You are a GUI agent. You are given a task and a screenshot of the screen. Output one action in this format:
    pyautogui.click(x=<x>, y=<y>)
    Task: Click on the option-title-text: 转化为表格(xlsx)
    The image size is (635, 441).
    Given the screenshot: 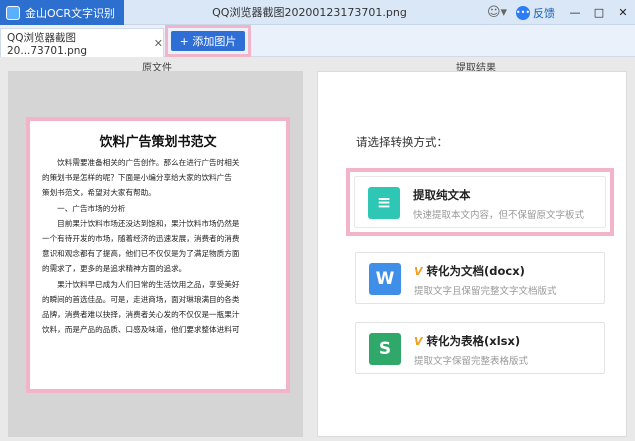 What is the action you would take?
    pyautogui.click(x=473, y=341)
    